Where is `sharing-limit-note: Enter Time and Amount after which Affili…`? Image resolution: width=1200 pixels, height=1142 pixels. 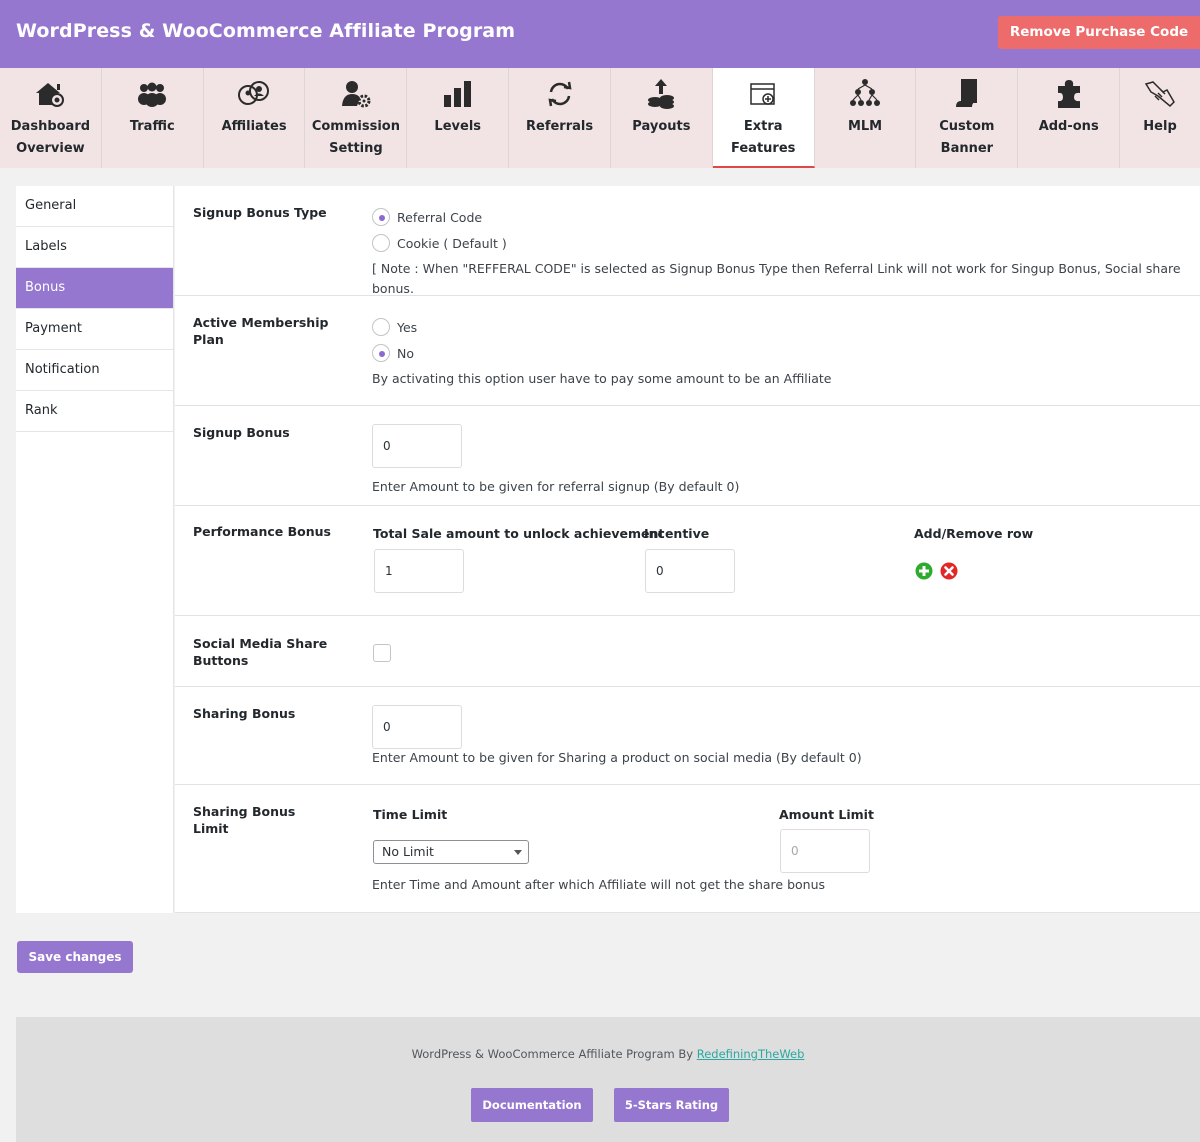 sharing-limit-note: Enter Time and Amount after which Affili… is located at coordinates (599, 884).